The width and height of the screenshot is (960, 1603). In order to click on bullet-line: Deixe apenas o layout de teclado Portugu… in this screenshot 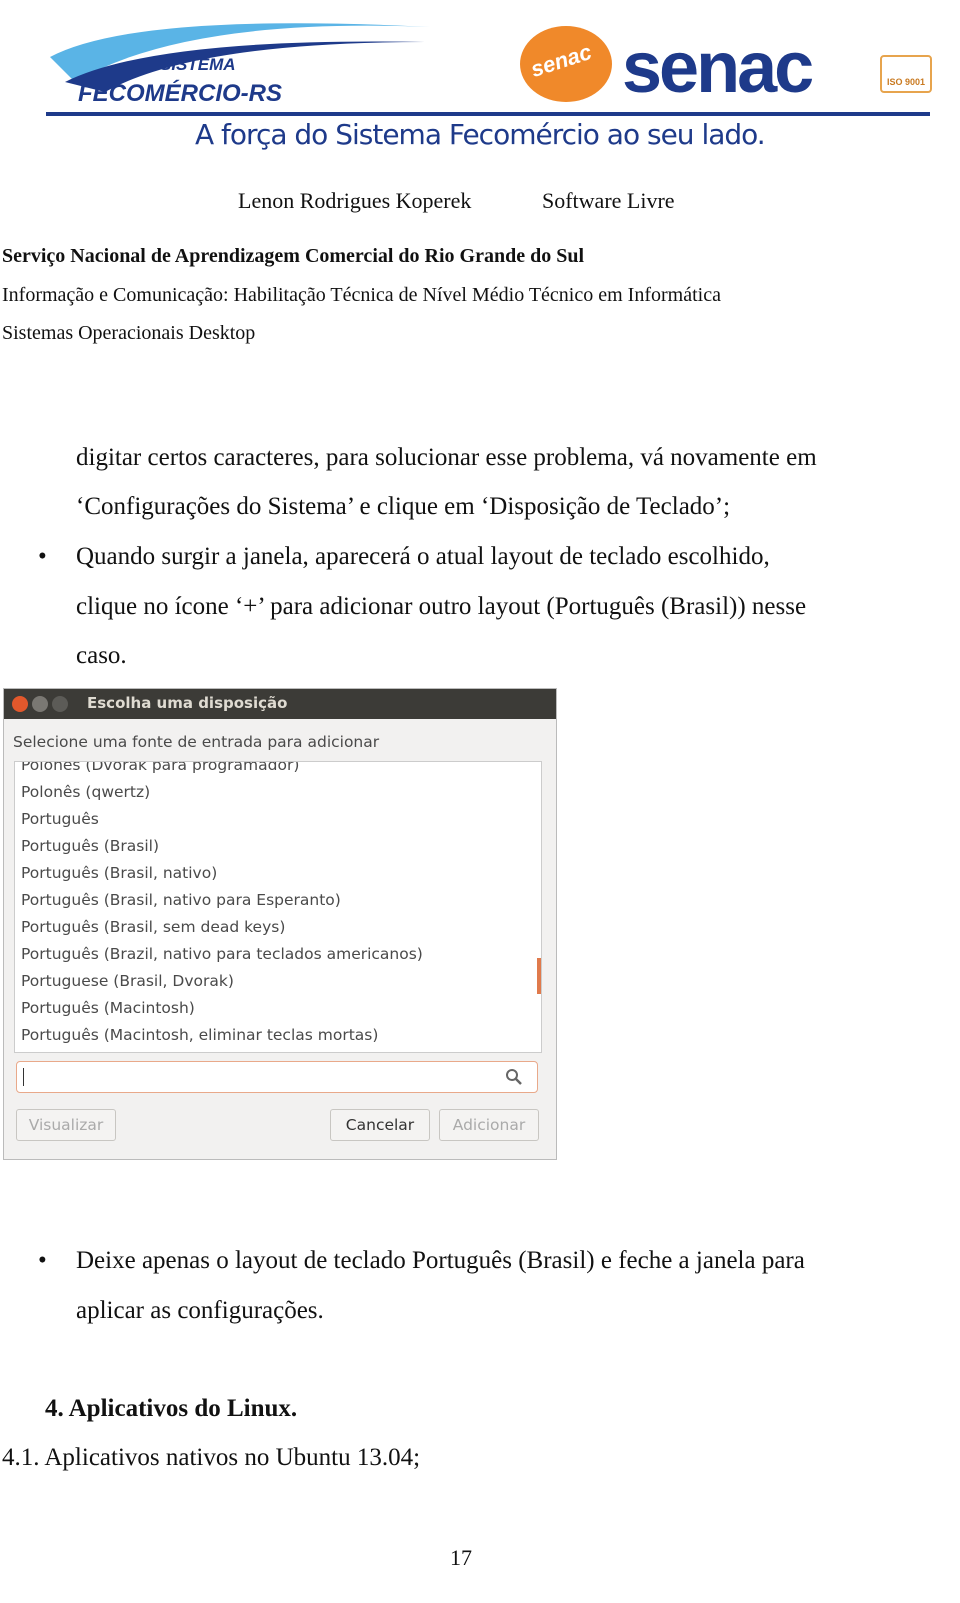, I will do `click(440, 1260)`.